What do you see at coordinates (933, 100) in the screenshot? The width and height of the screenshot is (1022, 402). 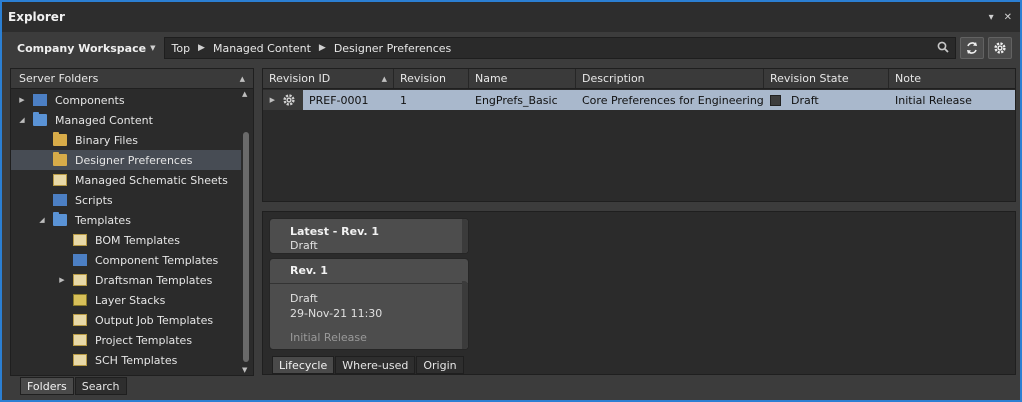 I see `cell-note: Initial Release` at bounding box center [933, 100].